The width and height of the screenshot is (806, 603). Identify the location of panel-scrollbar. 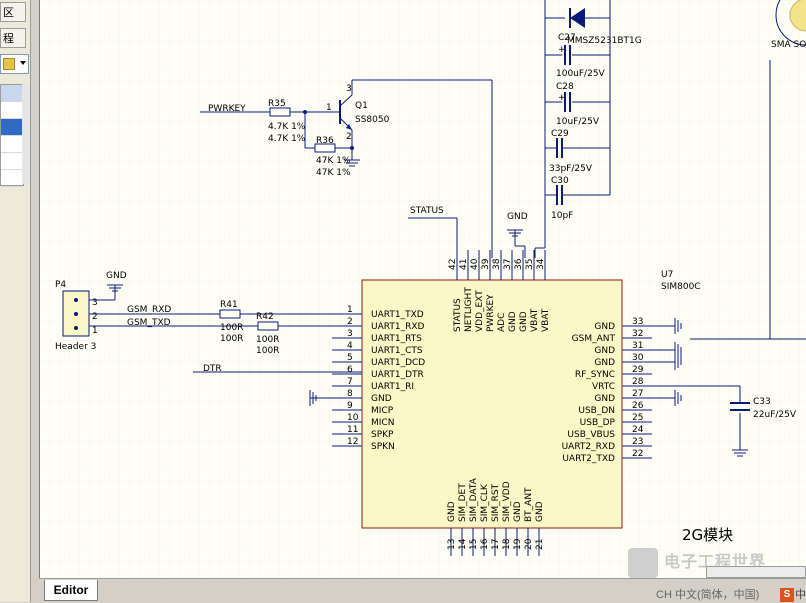
(26, 134).